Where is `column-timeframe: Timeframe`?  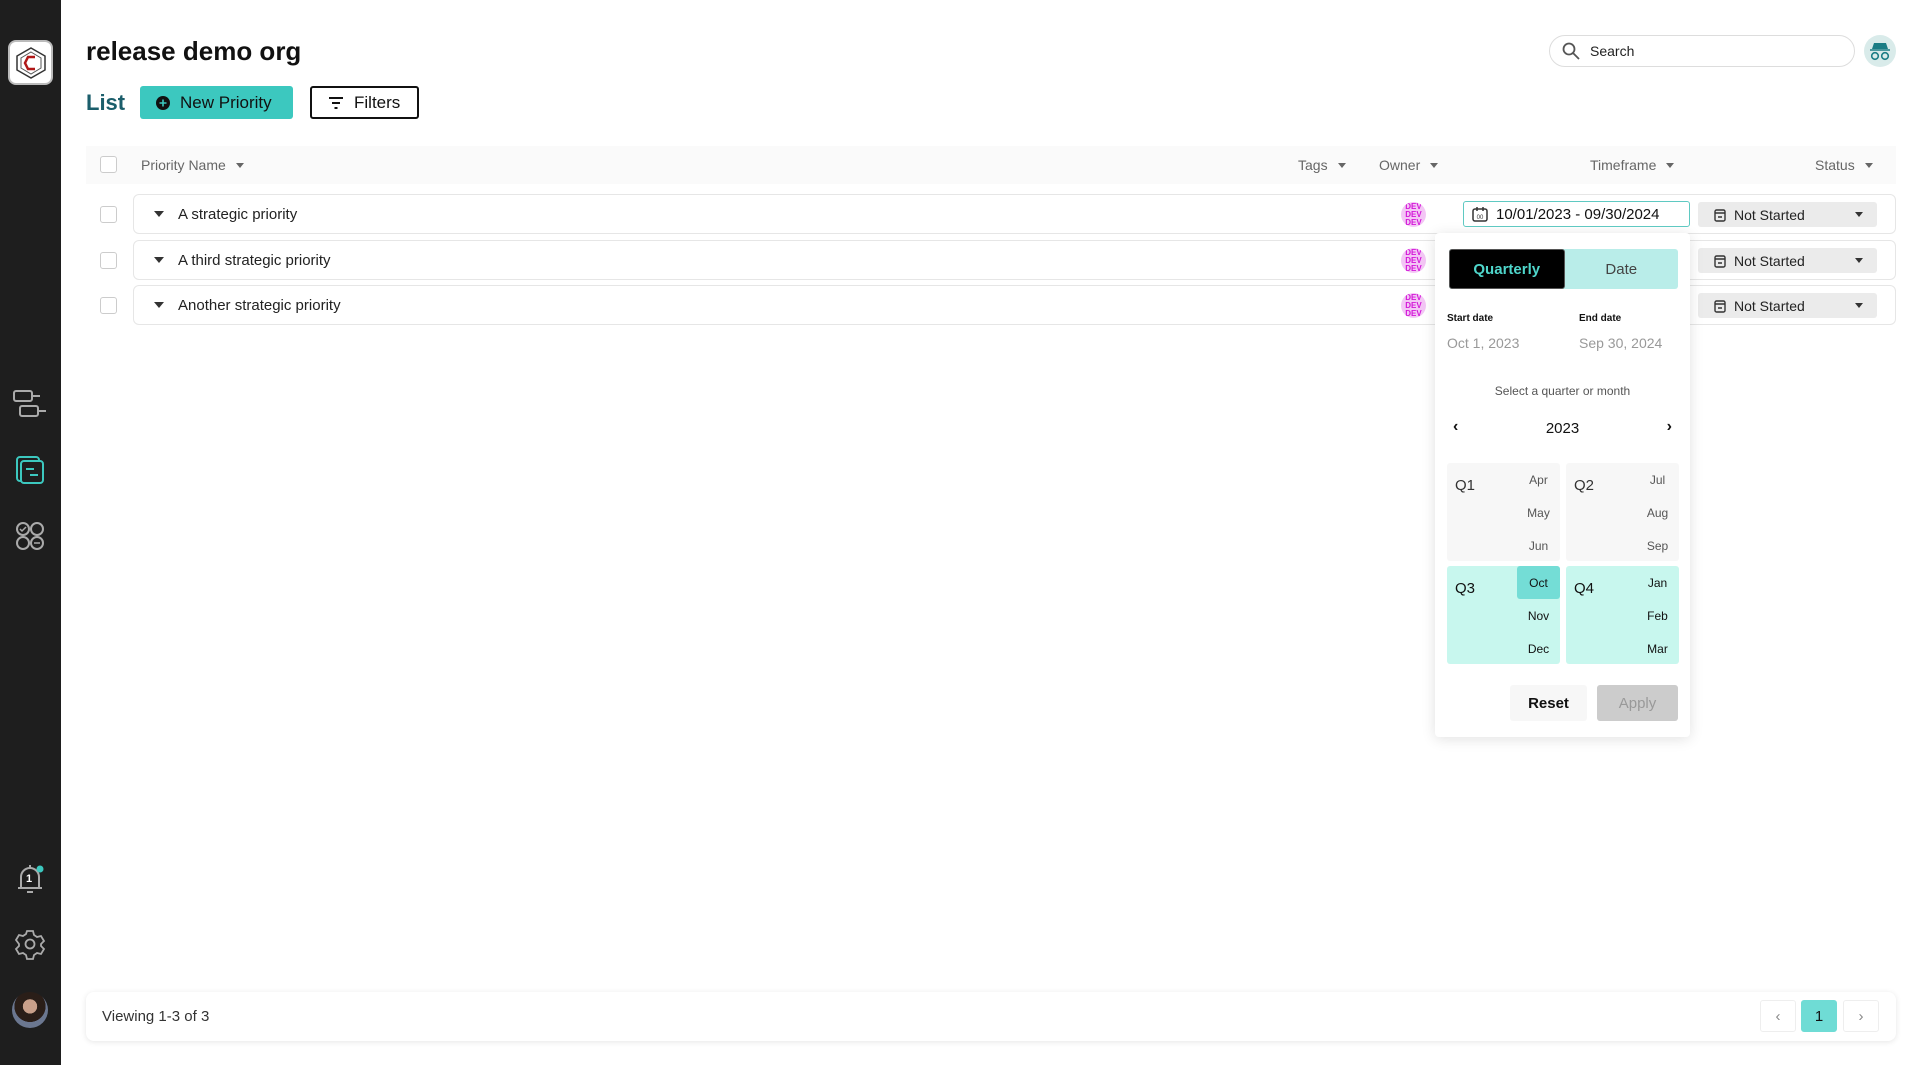 column-timeframe: Timeframe is located at coordinates (1632, 165).